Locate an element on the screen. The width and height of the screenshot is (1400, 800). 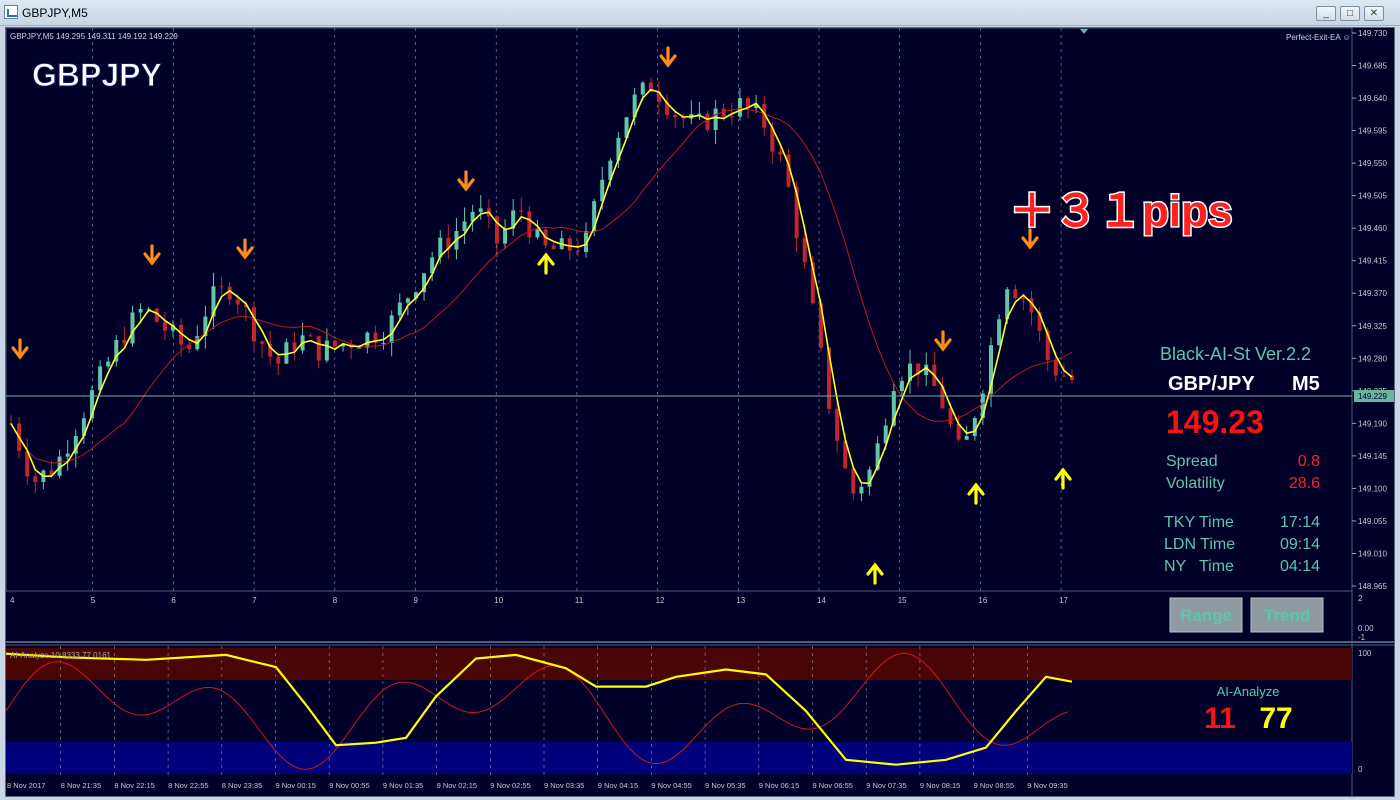
oscillator-label: AI-Analyze 10.8333 77.0161 is located at coordinates (61, 655).